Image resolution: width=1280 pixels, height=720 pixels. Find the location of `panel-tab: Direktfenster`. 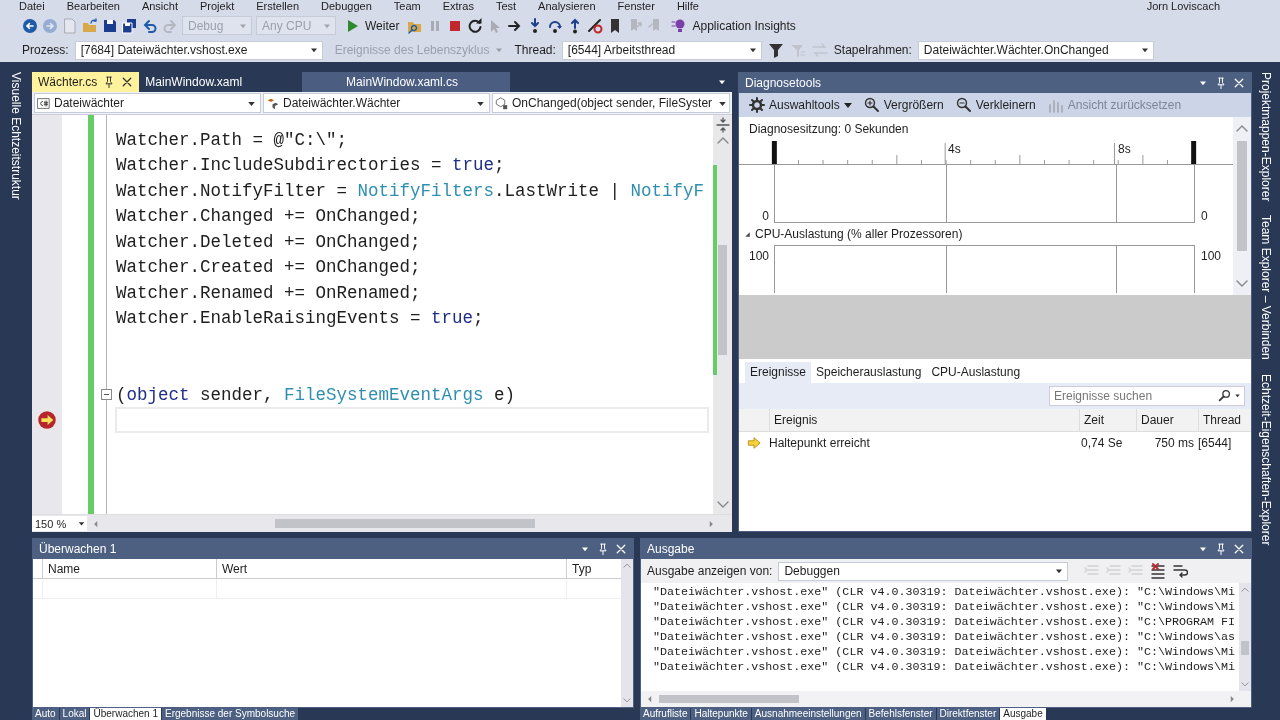

panel-tab: Direktfenster is located at coordinates (968, 714).